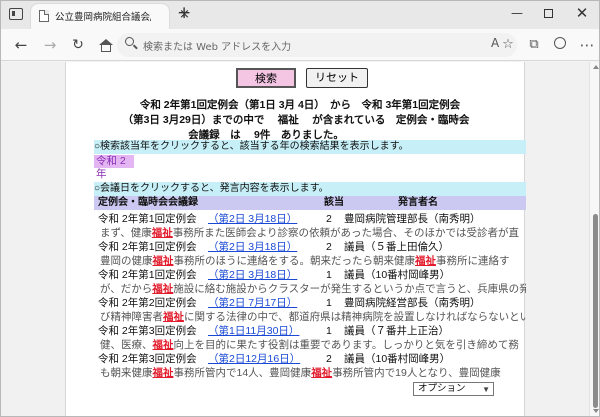 The width and height of the screenshot is (600, 417). What do you see at coordinates (310, 275) in the screenshot?
I see `table-row: 令和 2年第1回定例会 （第2日 3月18日） 1 議員（10番村岡峰男）` at bounding box center [310, 275].